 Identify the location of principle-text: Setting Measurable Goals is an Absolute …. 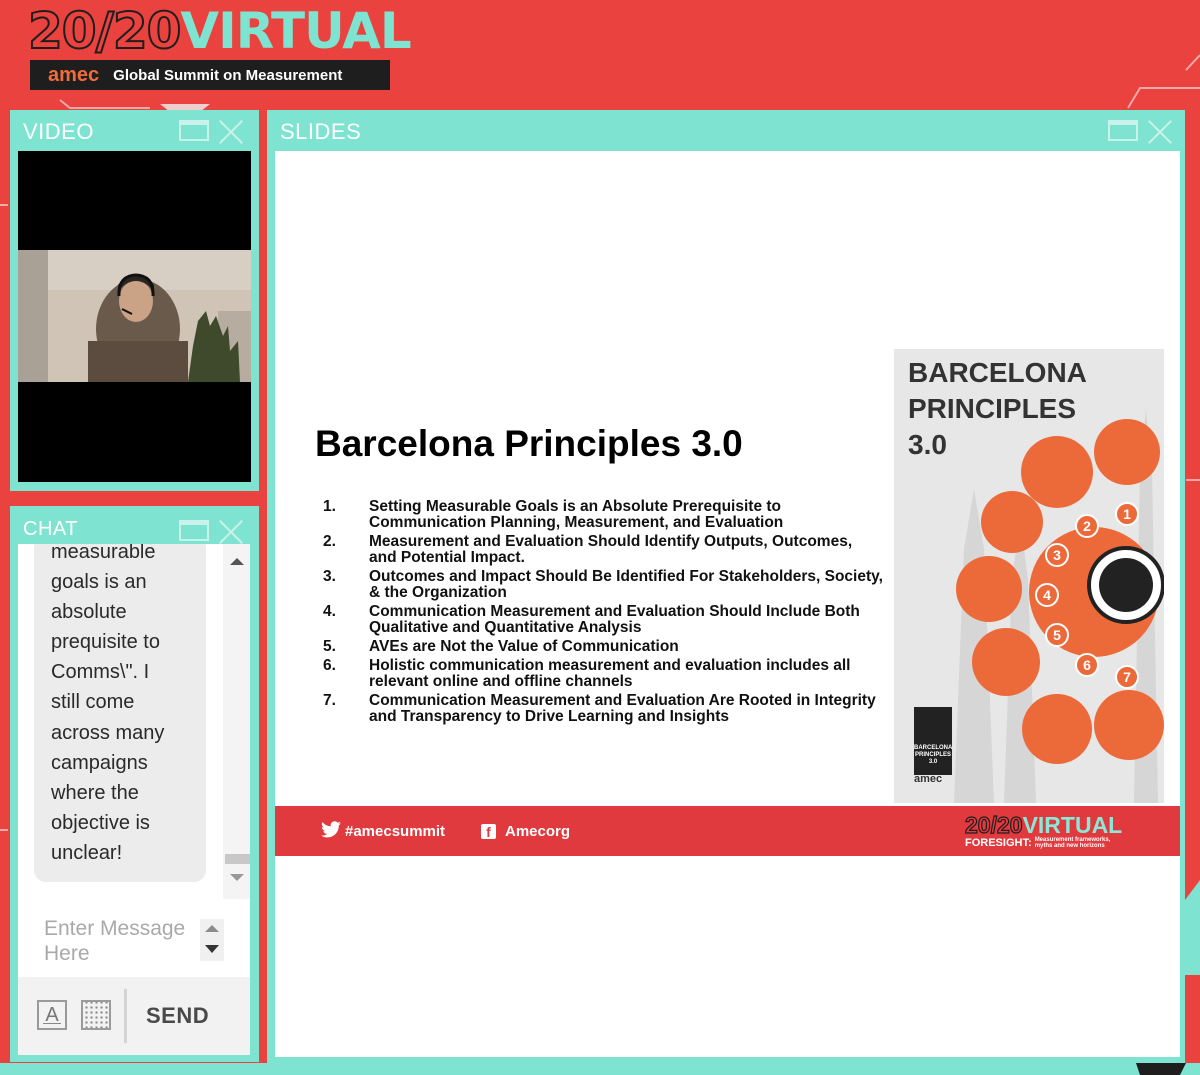
(576, 514).